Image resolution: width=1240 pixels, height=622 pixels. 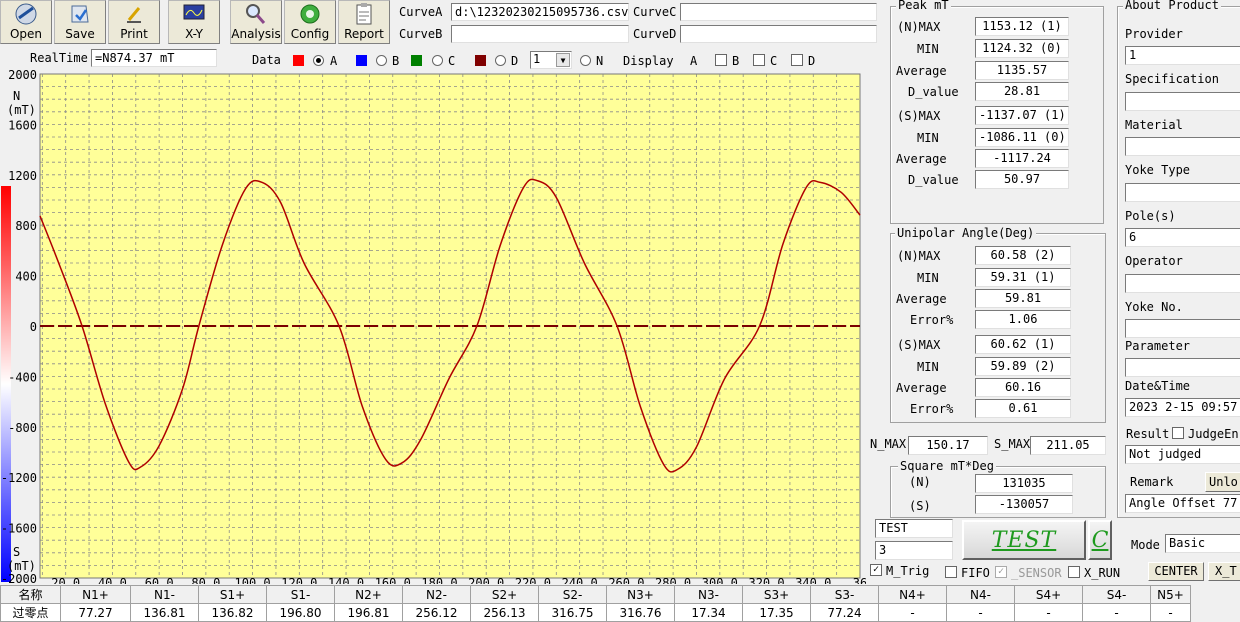 I want to click on poles-field: 6, so click(x=1182, y=237).